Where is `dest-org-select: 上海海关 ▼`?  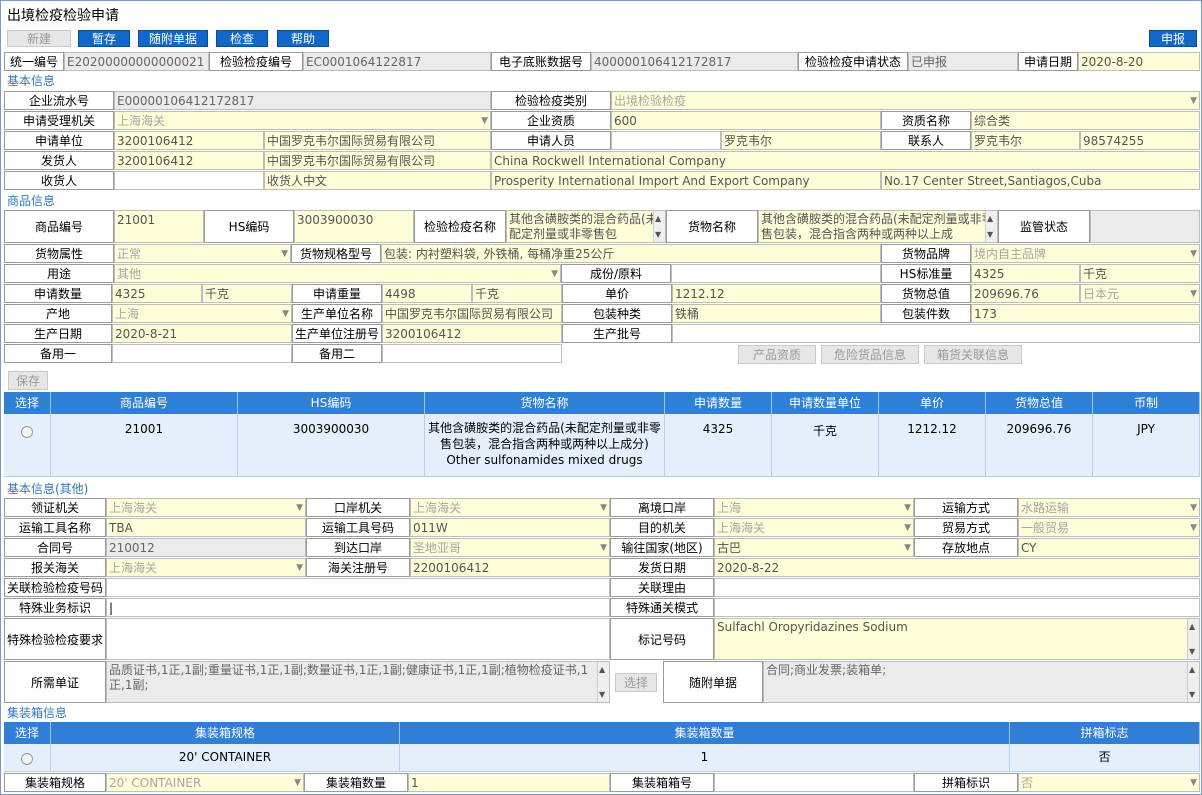
dest-org-select: 上海海关 ▼ is located at coordinates (814, 527).